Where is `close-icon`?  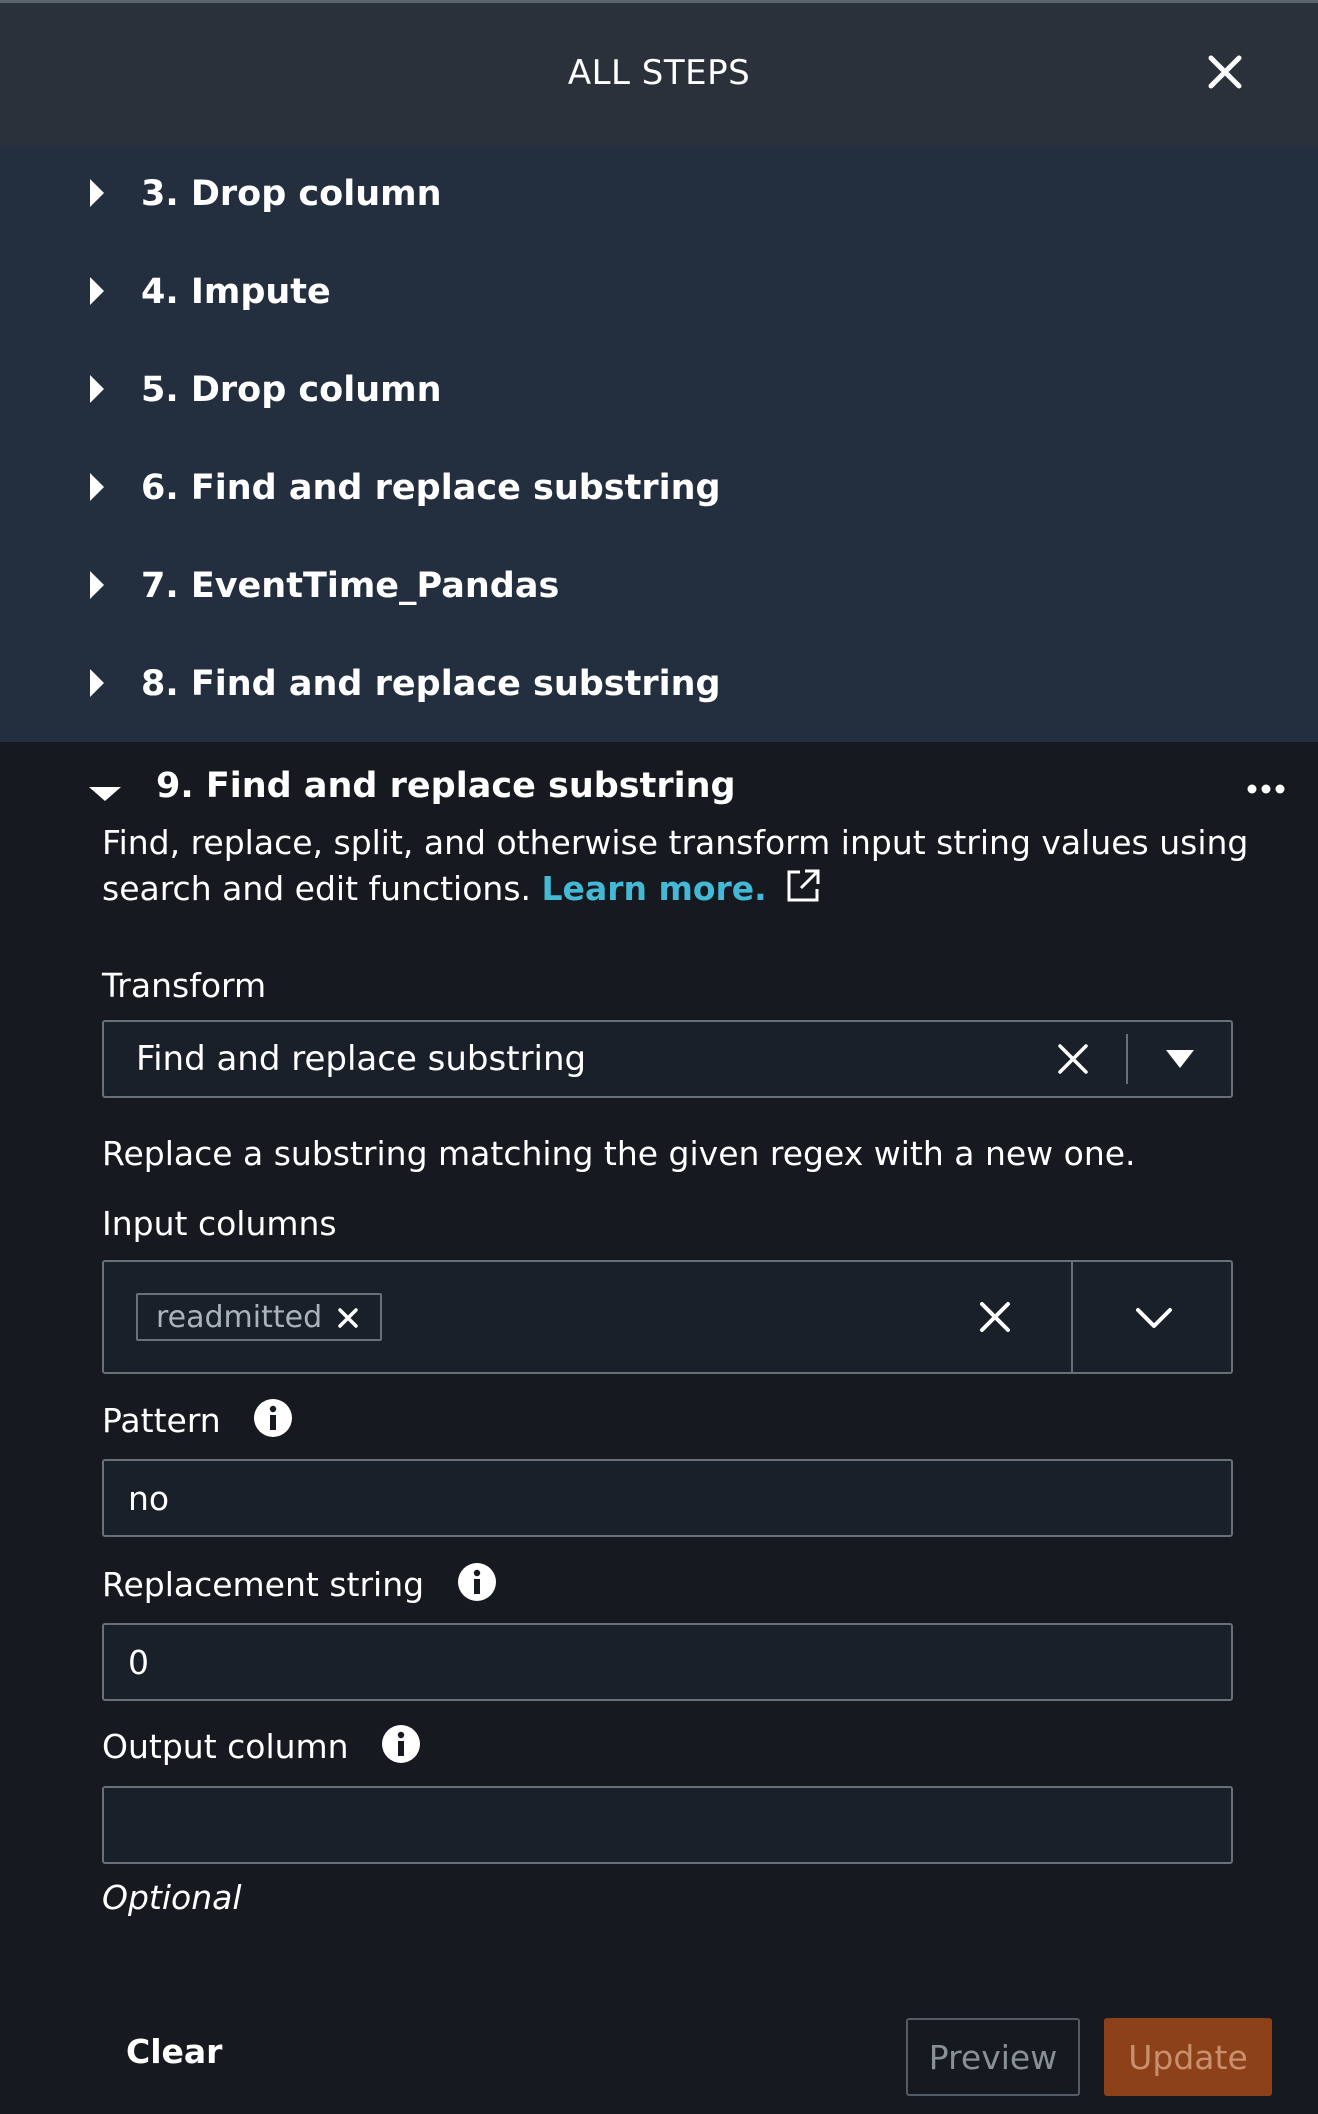 close-icon is located at coordinates (1225, 72).